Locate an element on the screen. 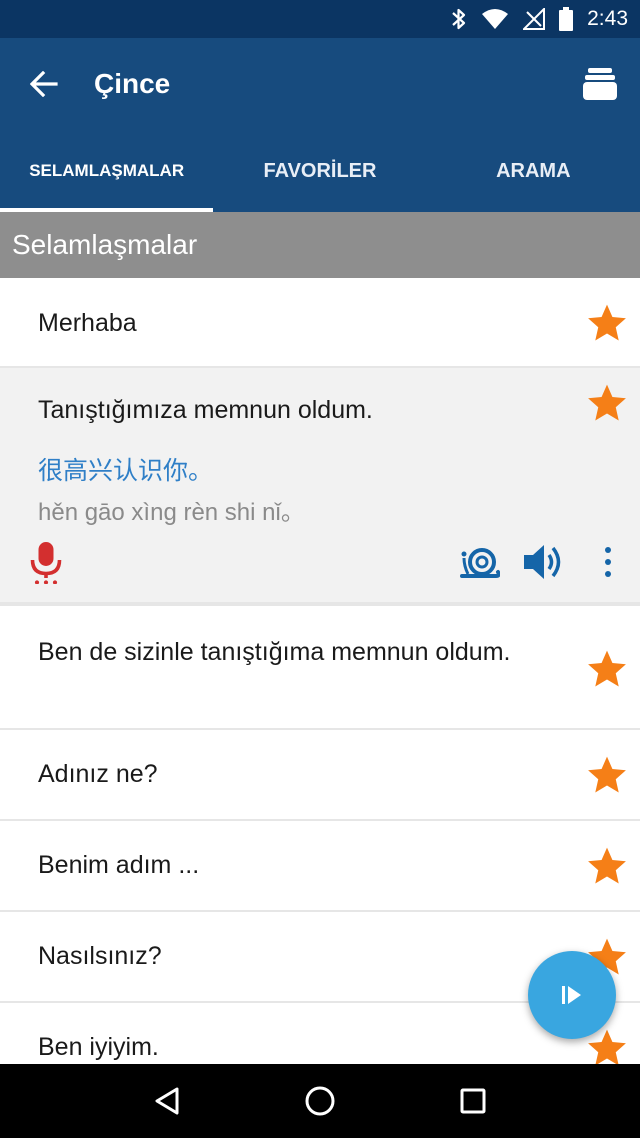  tab-bar: SELAMLAŞMALAR FAVORİLER ARAMA is located at coordinates (320, 171).